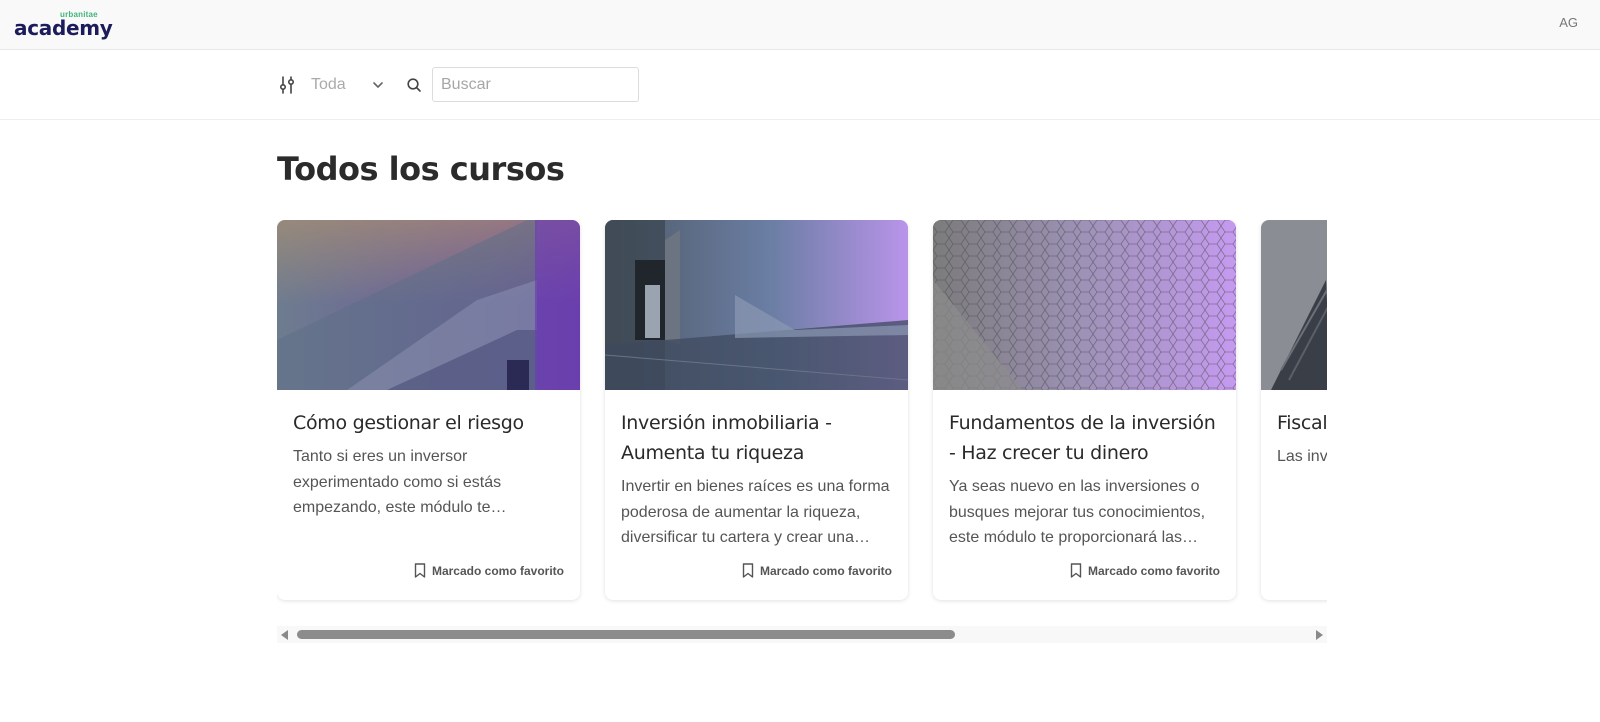 The image size is (1600, 722). Describe the element at coordinates (800, 85) in the screenshot. I see `filter-bar: Toda` at that location.